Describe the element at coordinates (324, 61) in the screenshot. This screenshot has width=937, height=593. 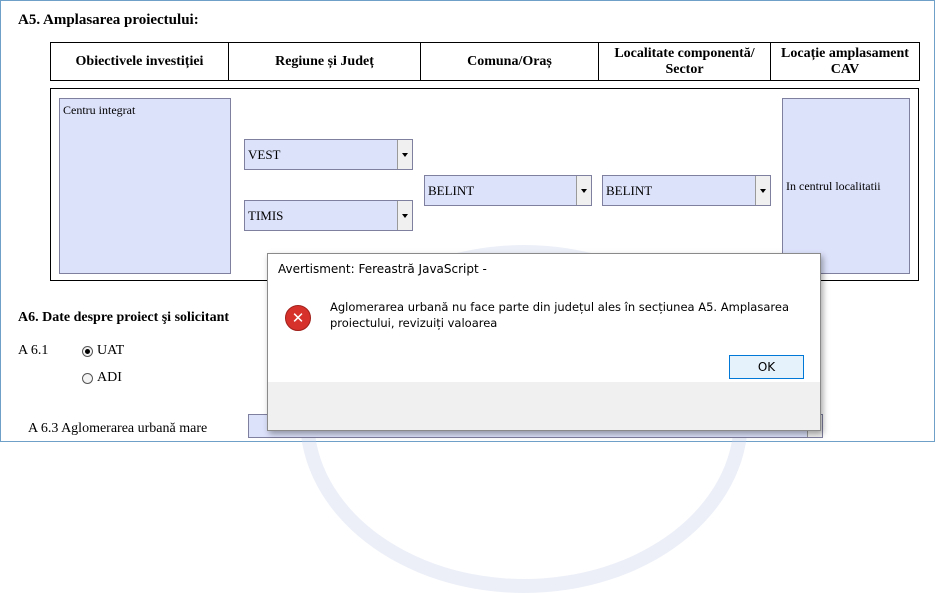
I see `header-region-county: Regiune și Județ` at that location.